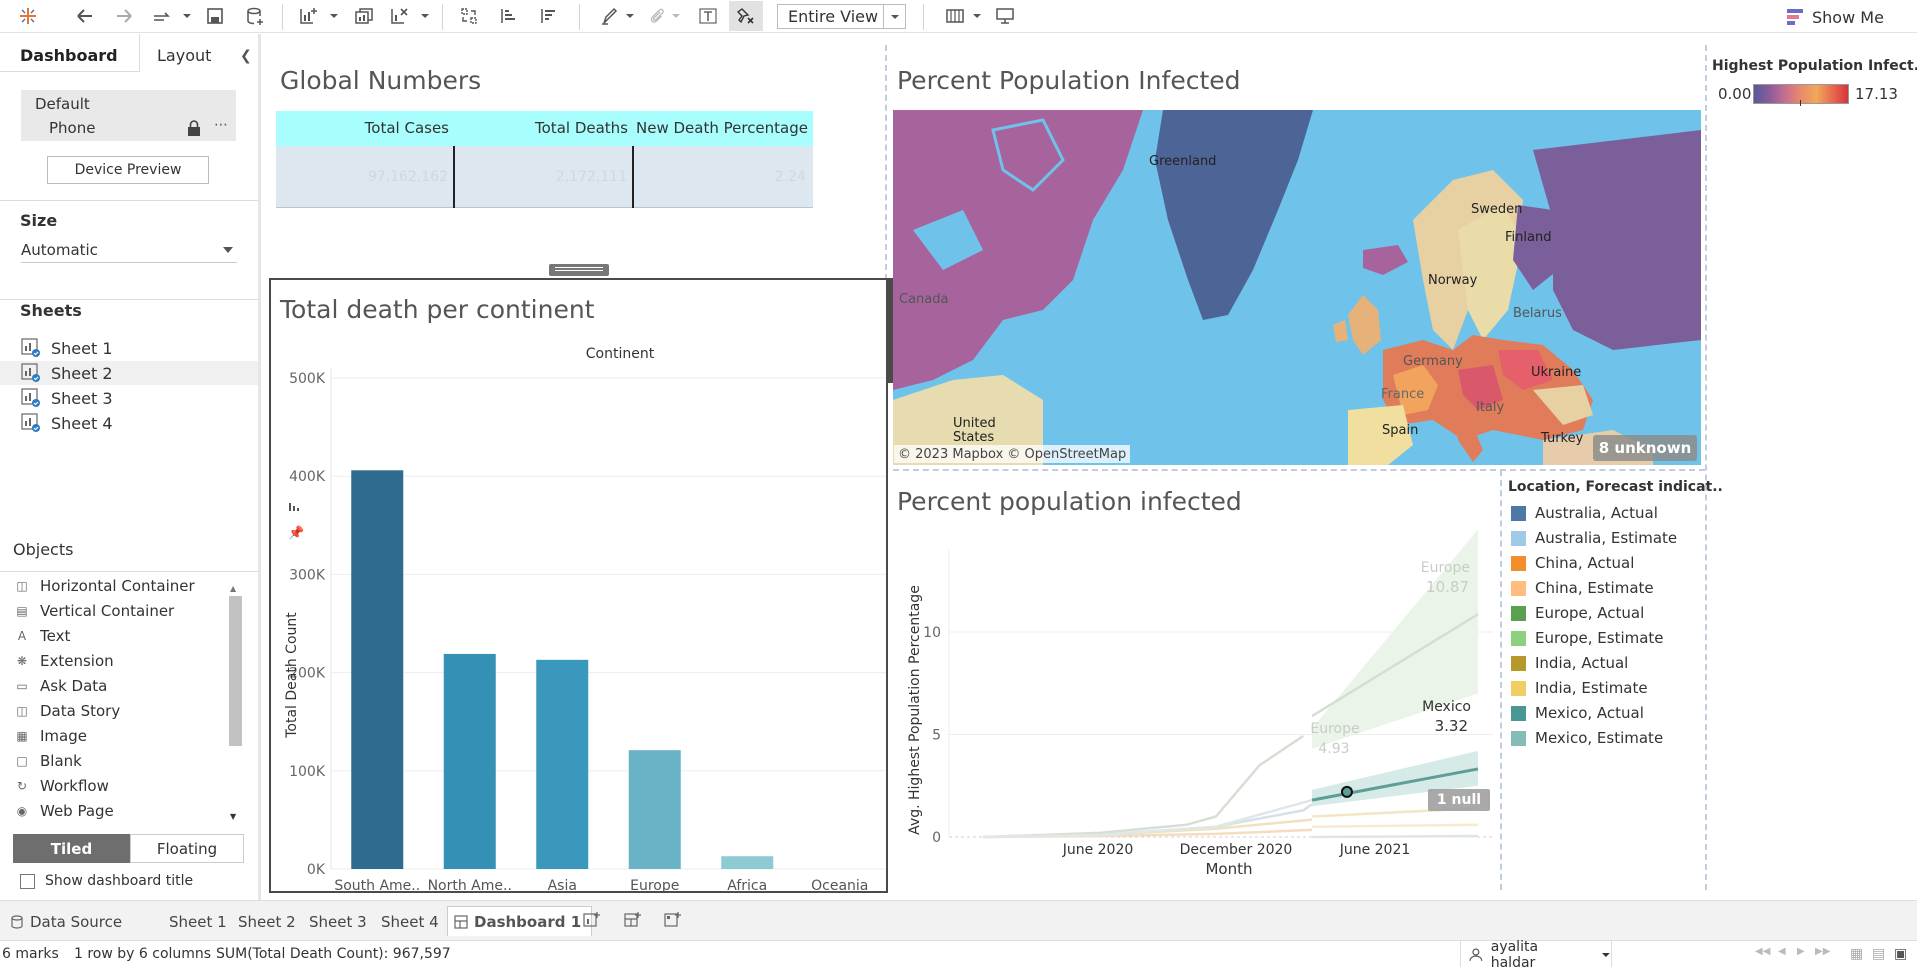 This screenshot has height=967, width=1917. Describe the element at coordinates (194, 128) in the screenshot. I see `lock-icon` at that location.